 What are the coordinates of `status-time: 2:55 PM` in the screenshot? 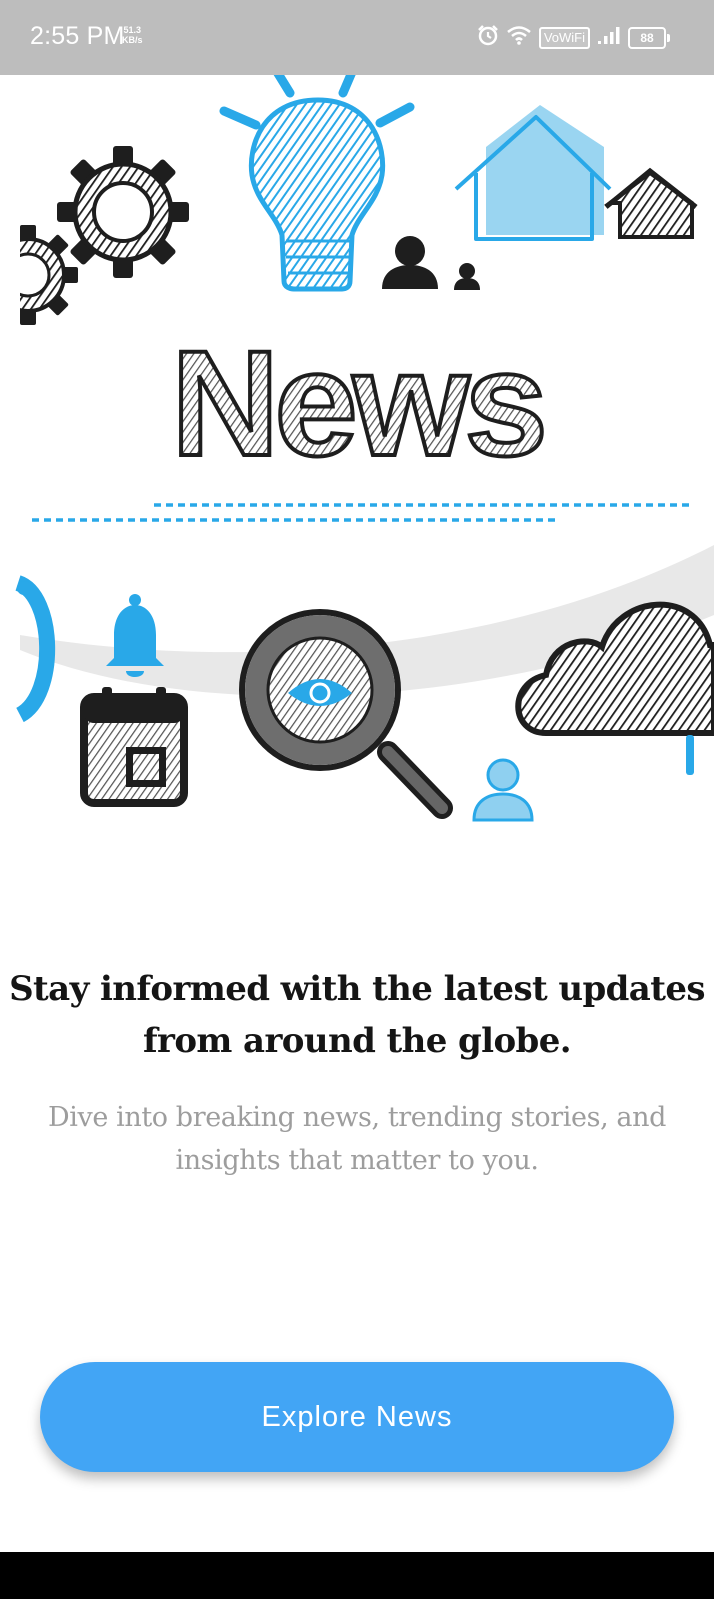 It's located at (77, 36).